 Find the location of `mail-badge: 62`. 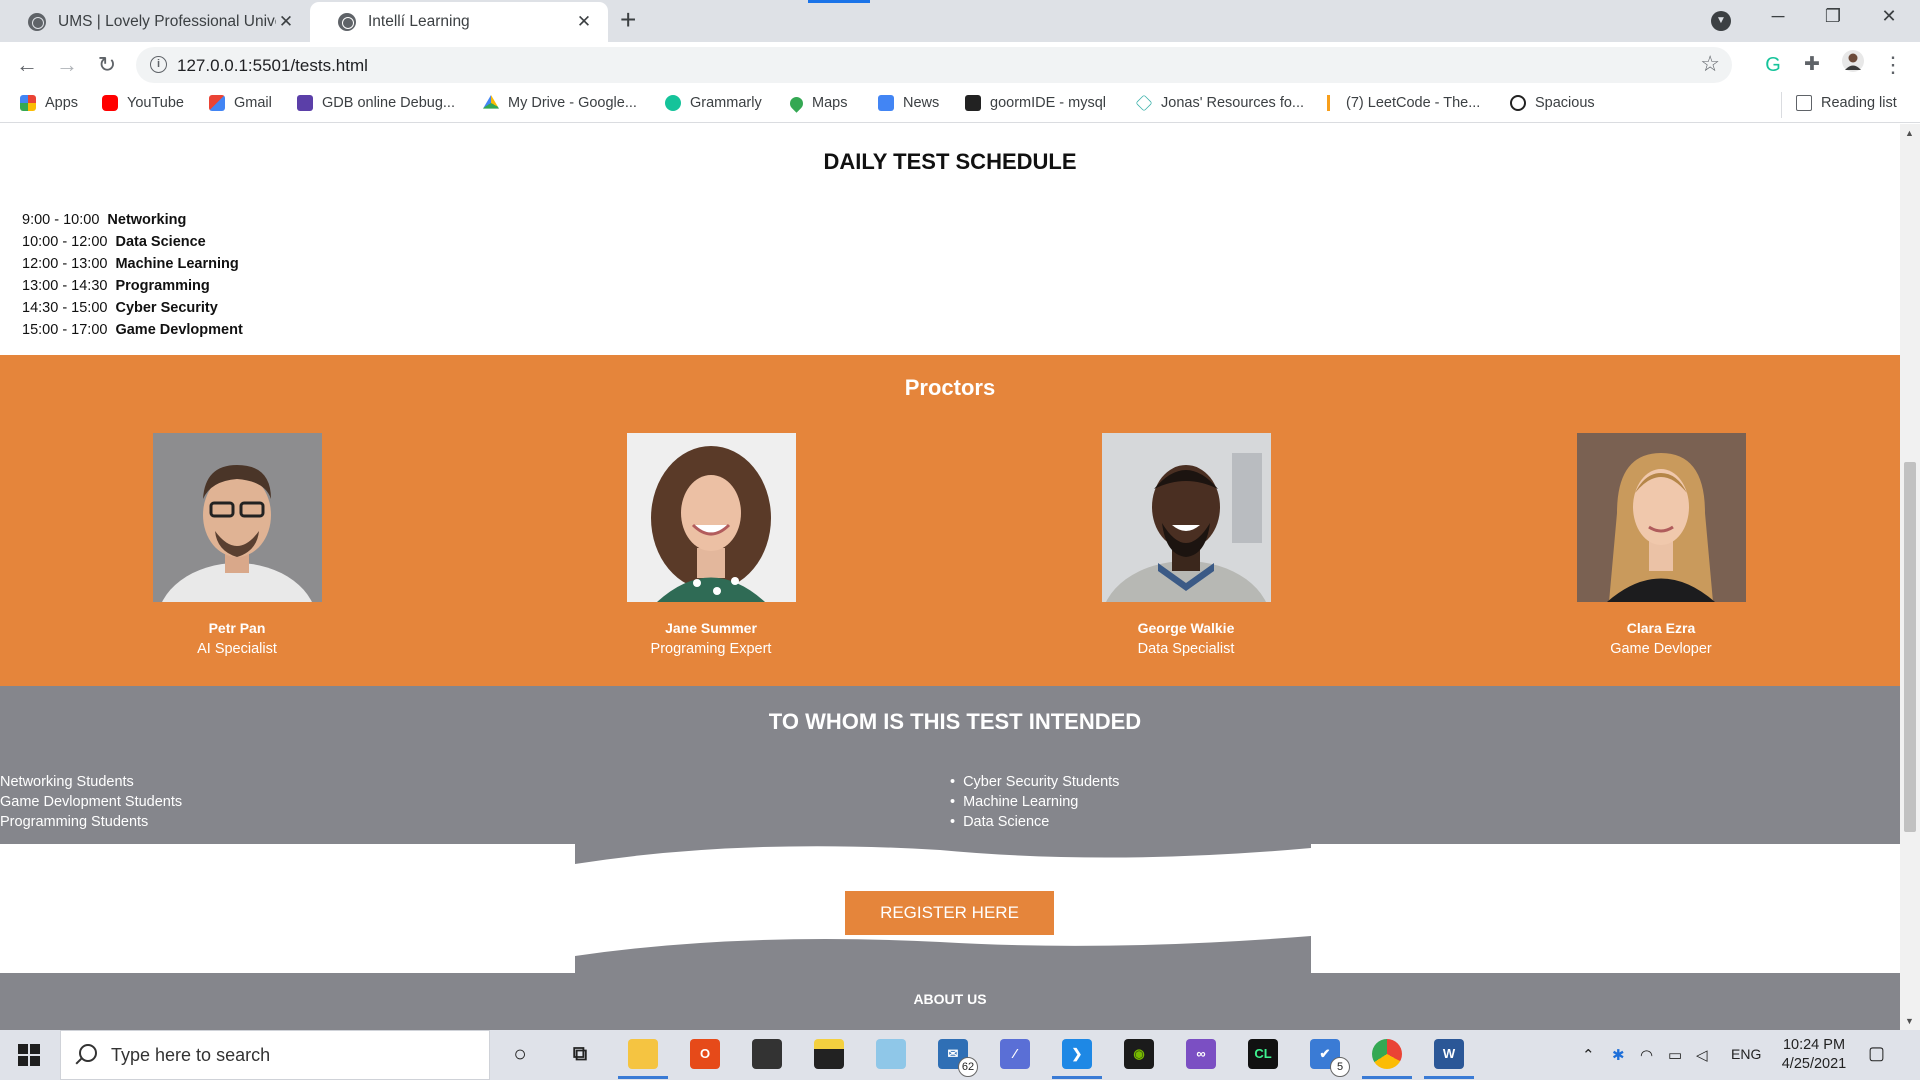

mail-badge: 62 is located at coordinates (968, 1067).